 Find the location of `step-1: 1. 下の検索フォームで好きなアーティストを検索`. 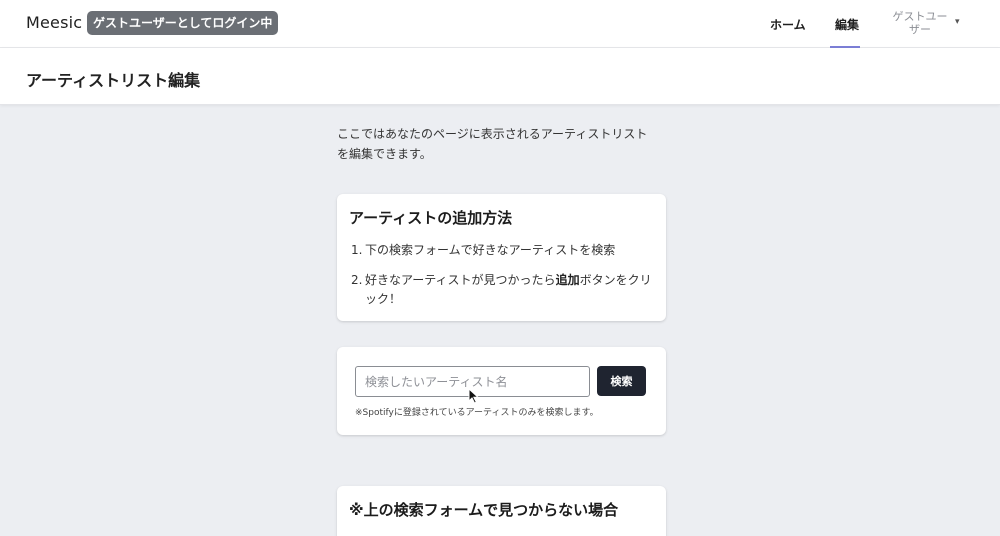

step-1: 1. 下の検索フォームで好きなアーティストを検索 is located at coordinates (503, 250).